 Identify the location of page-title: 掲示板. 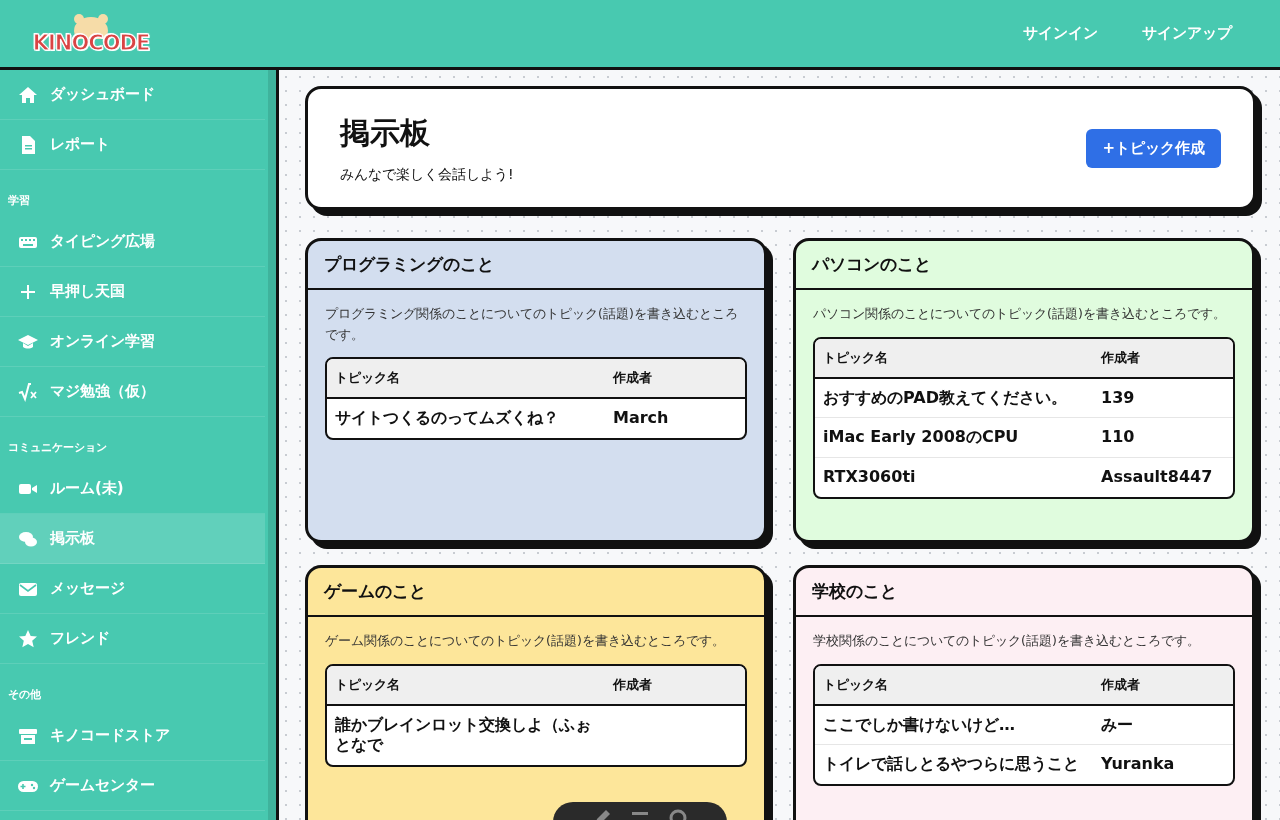
(385, 132).